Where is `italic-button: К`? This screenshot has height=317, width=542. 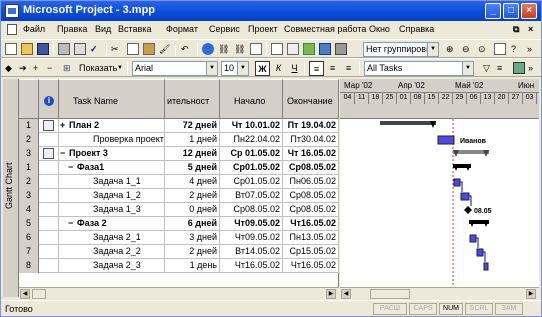 italic-button: К is located at coordinates (278, 68).